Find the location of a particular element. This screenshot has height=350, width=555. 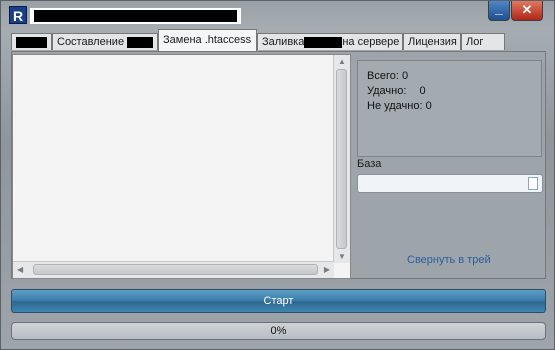

tab-htaccess: Замена .htaccess is located at coordinates (207, 40).